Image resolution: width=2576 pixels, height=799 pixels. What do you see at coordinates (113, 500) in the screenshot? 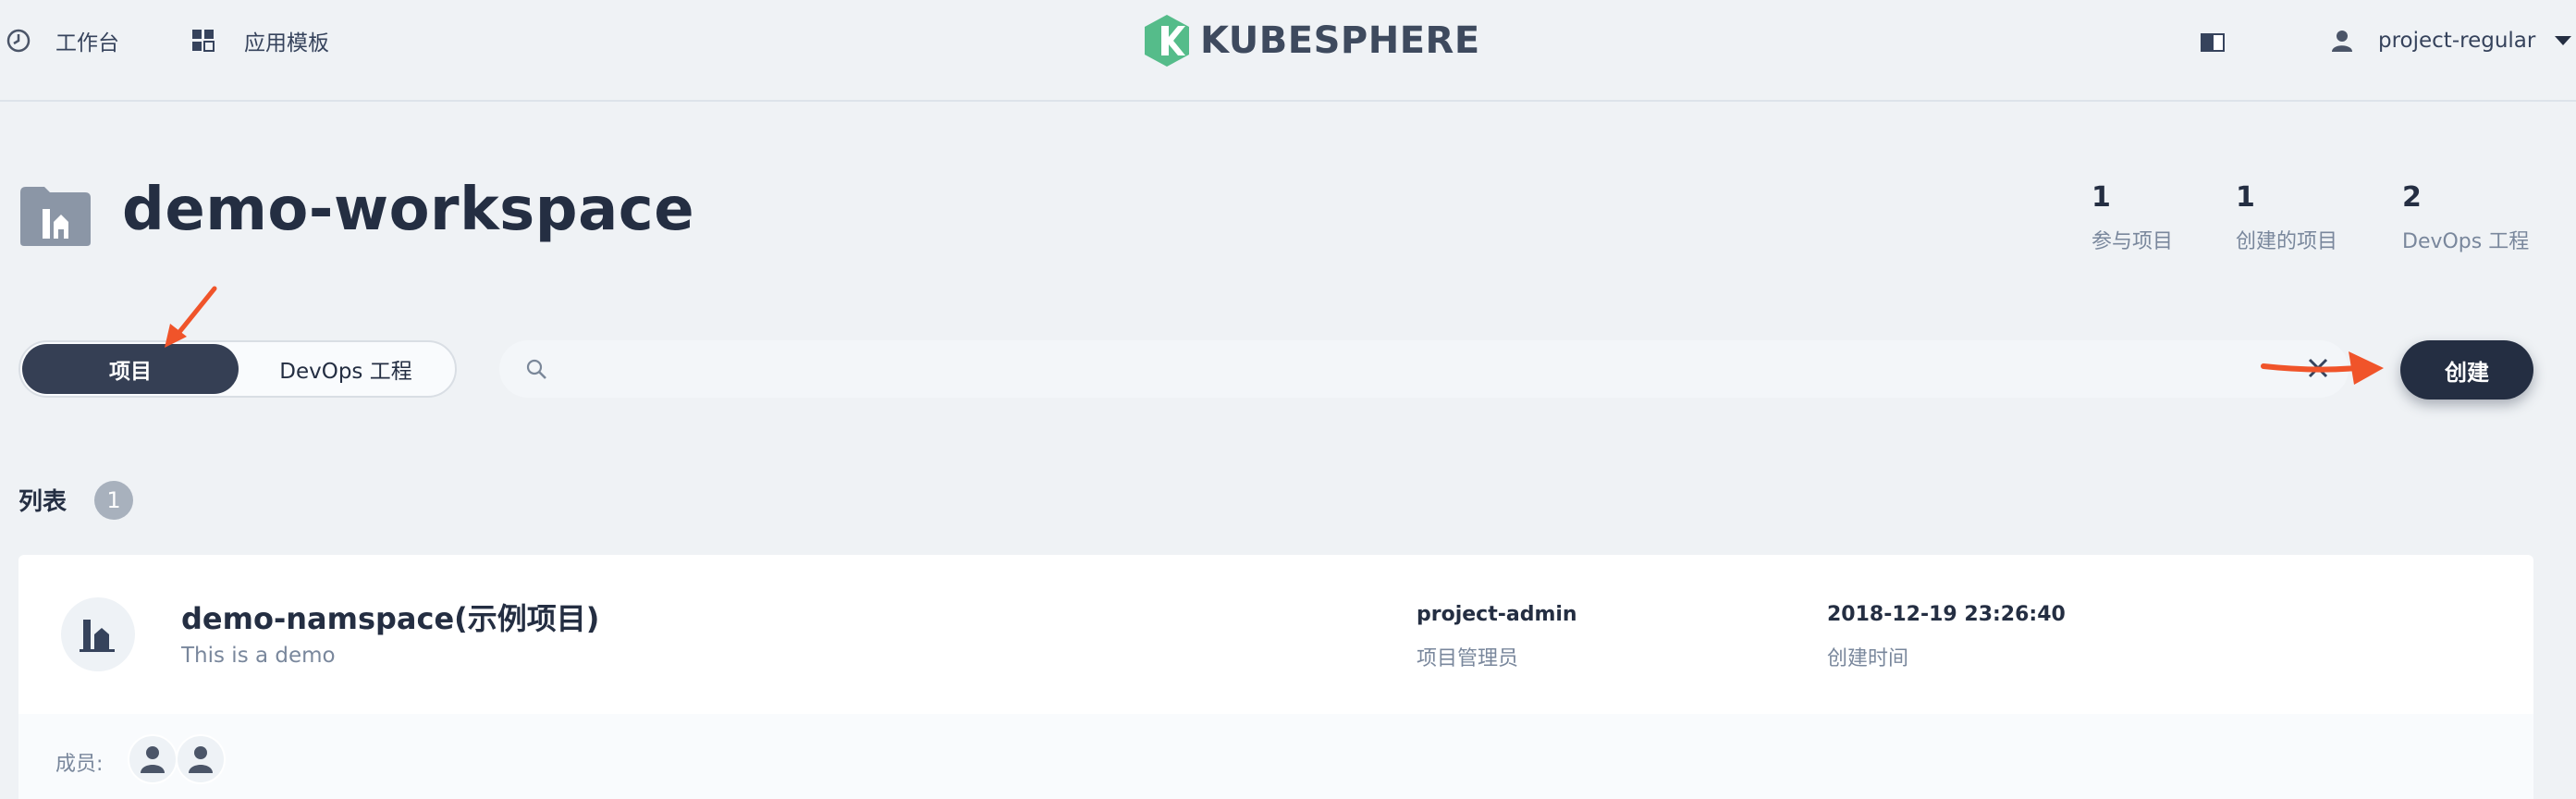
I see `list-count-badge: 1` at bounding box center [113, 500].